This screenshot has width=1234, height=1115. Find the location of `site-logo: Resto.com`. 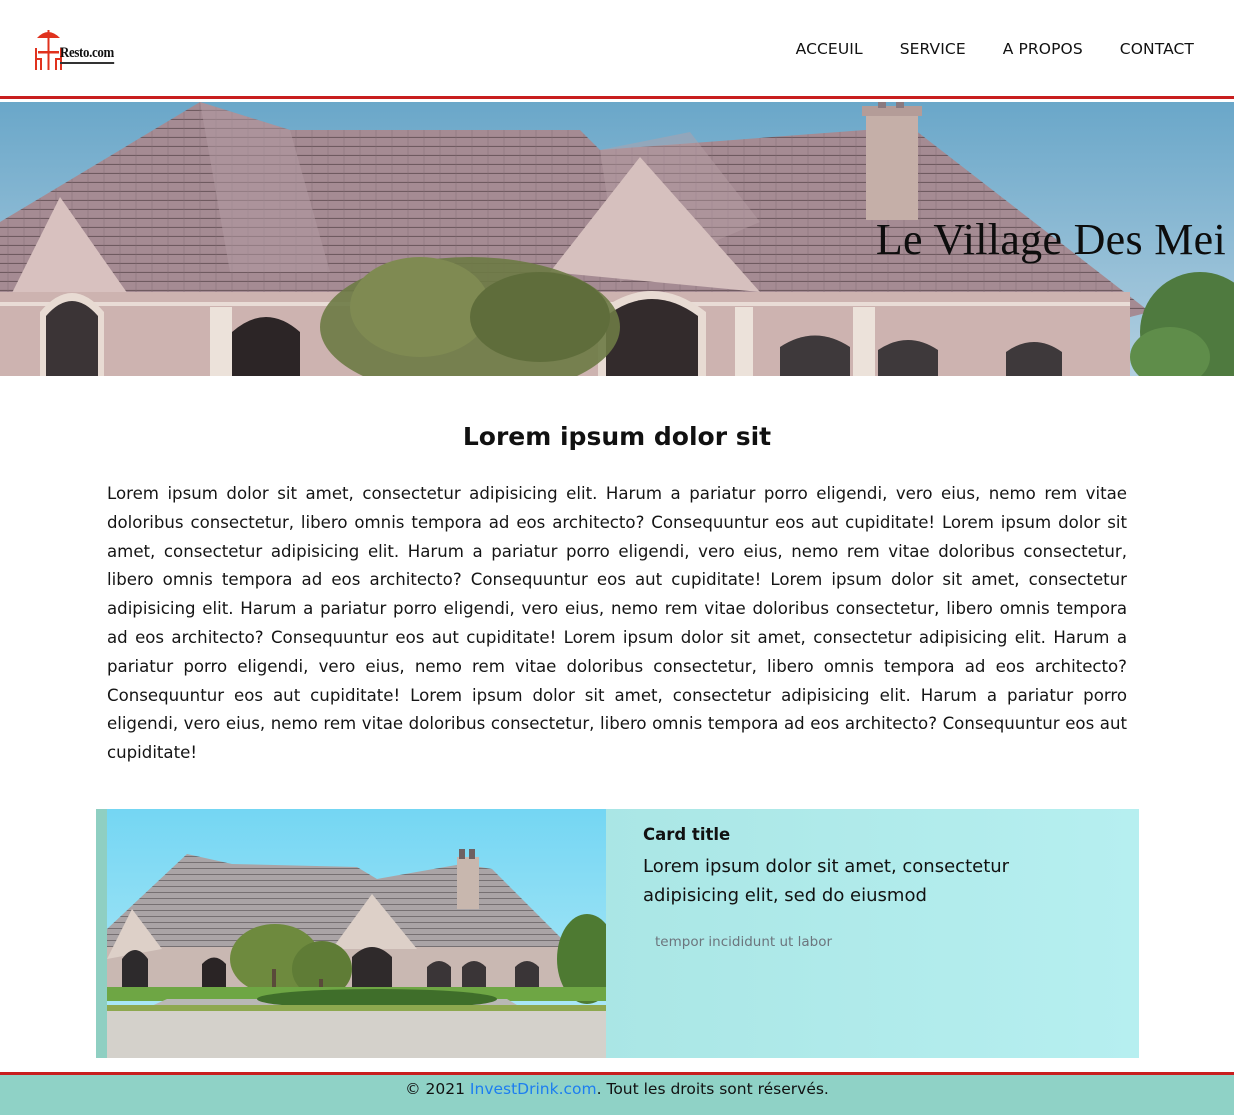

site-logo: Resto.com is located at coordinates (80, 49).